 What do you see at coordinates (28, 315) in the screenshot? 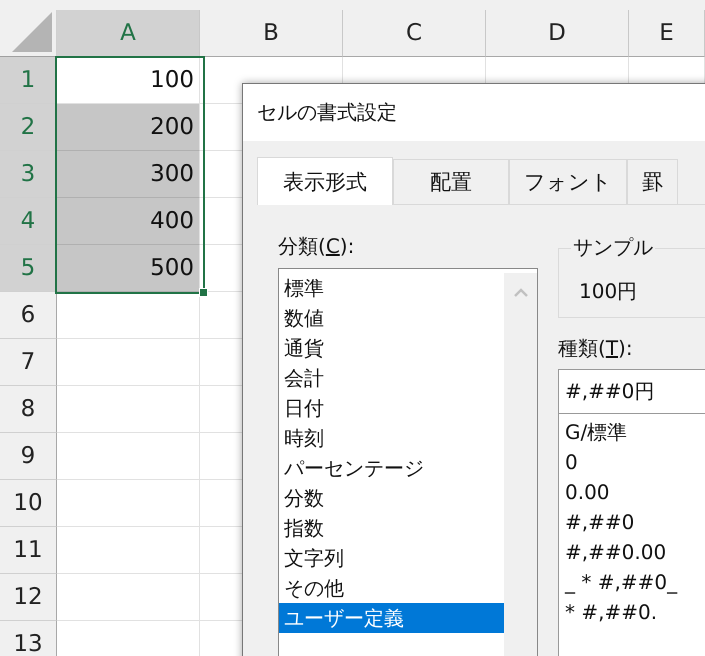
I see `row-header: 6` at bounding box center [28, 315].